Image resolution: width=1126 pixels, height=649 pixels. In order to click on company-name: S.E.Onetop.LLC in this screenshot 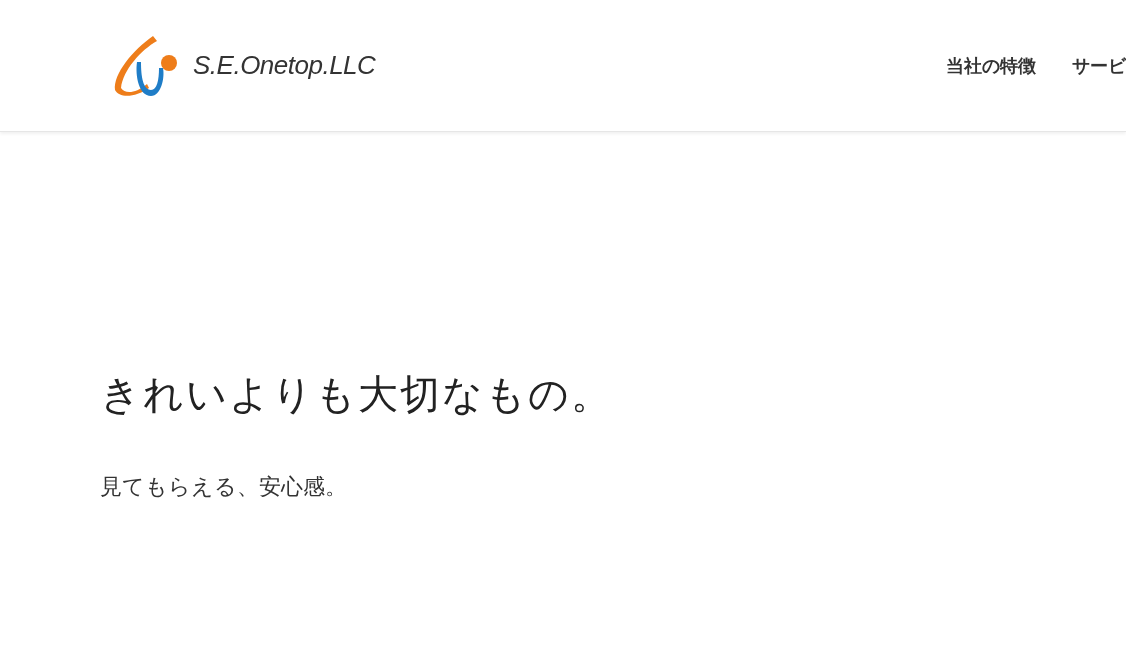, I will do `click(284, 65)`.